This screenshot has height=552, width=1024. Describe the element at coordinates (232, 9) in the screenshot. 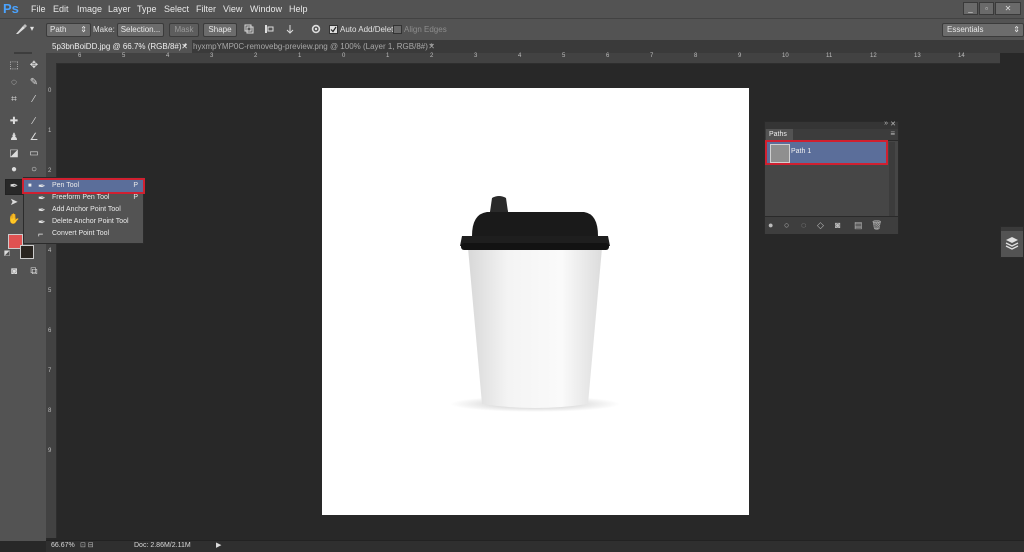

I see `menu-view: View` at that location.